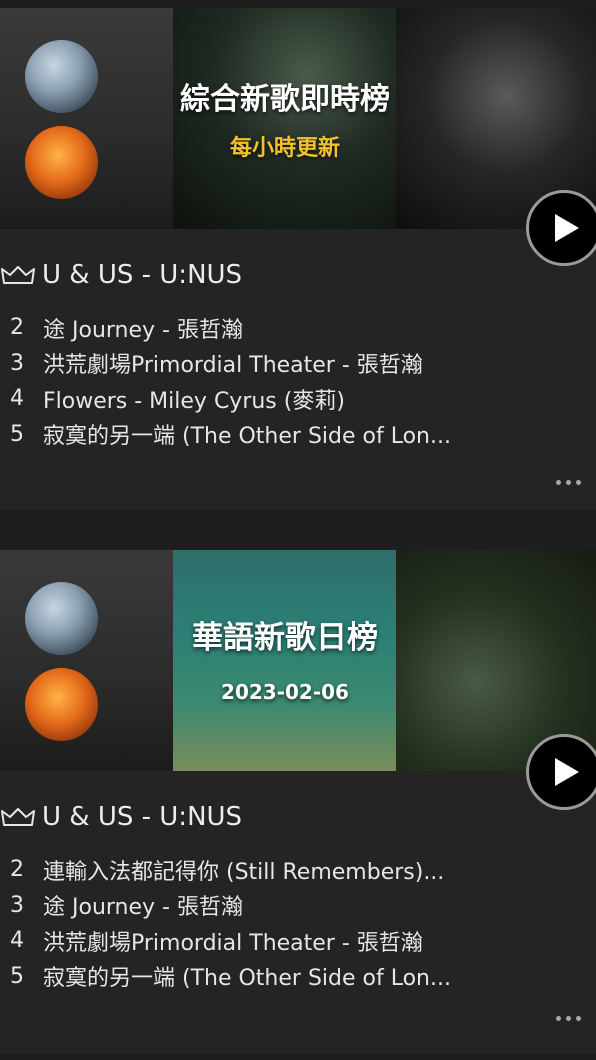 This screenshot has height=1060, width=596. I want to click on sun-image, so click(61, 704).